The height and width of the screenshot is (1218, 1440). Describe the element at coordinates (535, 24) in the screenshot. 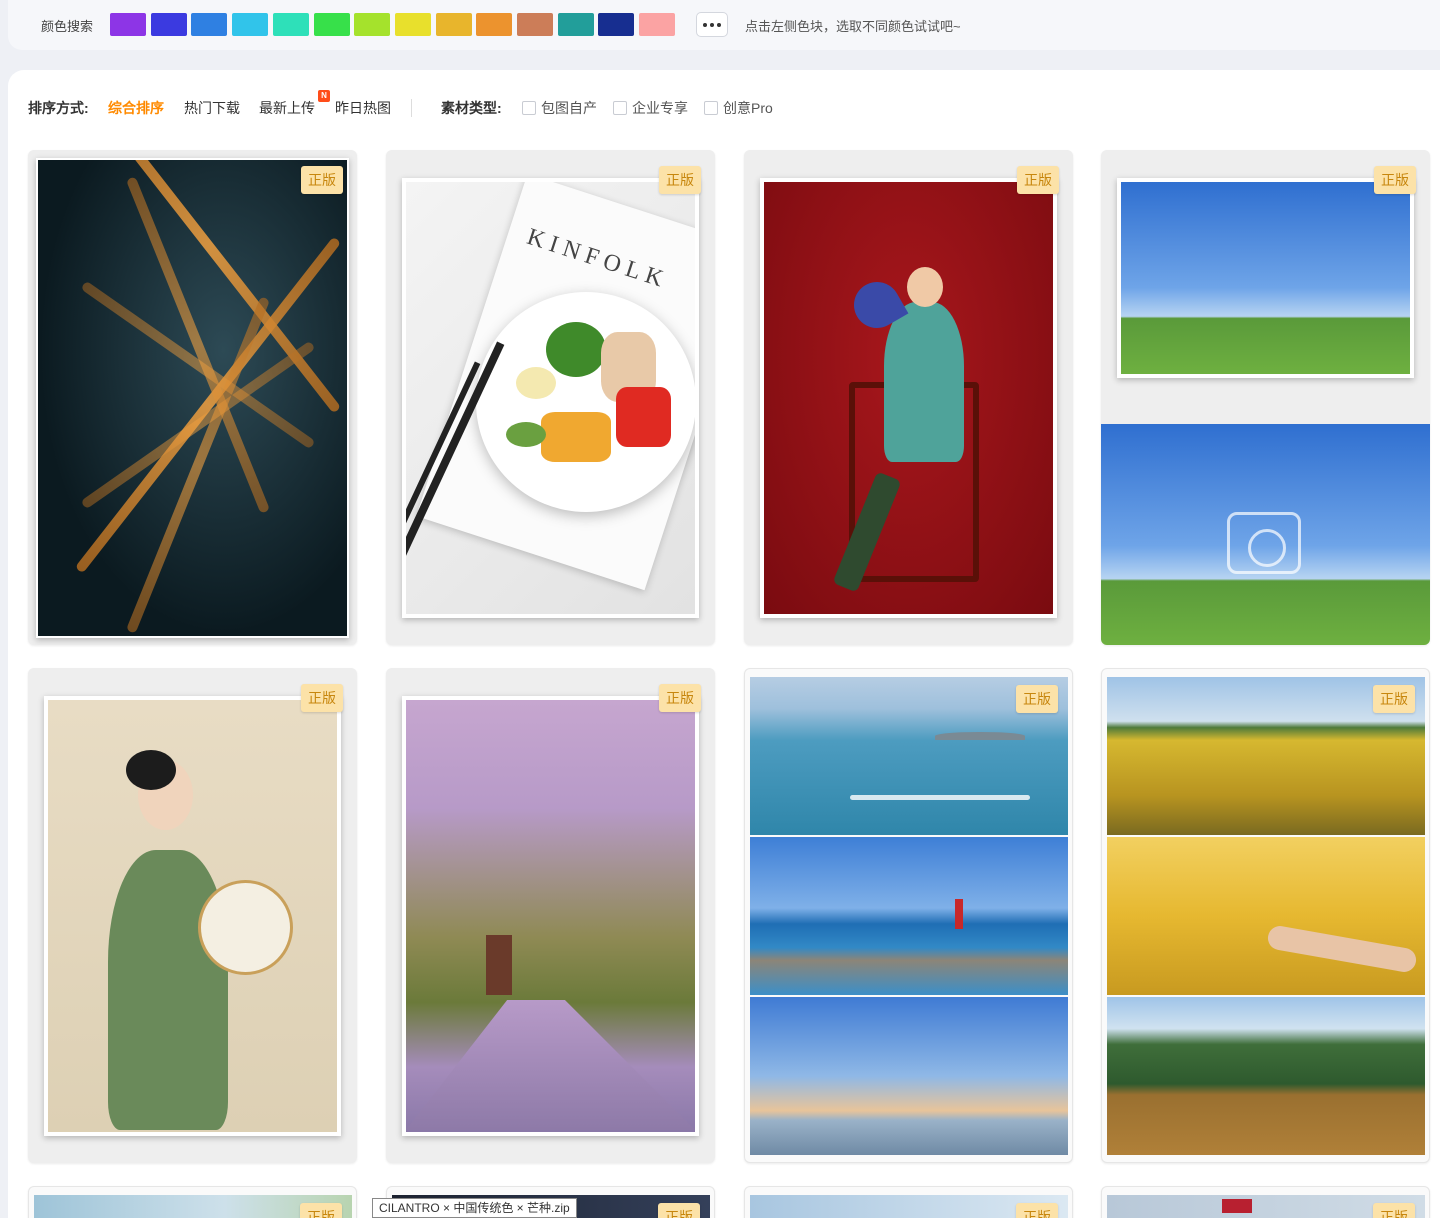

I see `color-swatch-brown` at that location.